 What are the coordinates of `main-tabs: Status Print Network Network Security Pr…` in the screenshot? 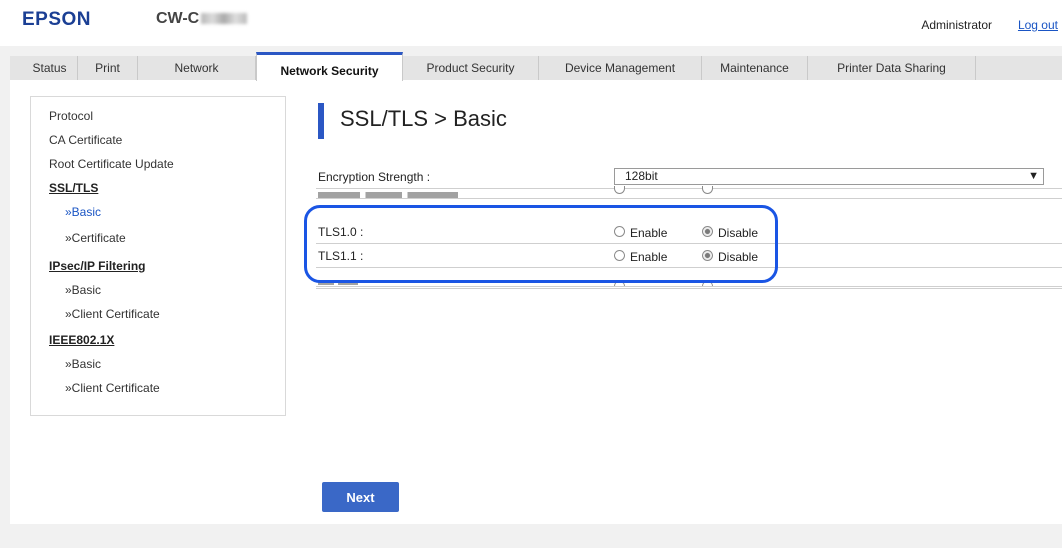 It's located at (531, 66).